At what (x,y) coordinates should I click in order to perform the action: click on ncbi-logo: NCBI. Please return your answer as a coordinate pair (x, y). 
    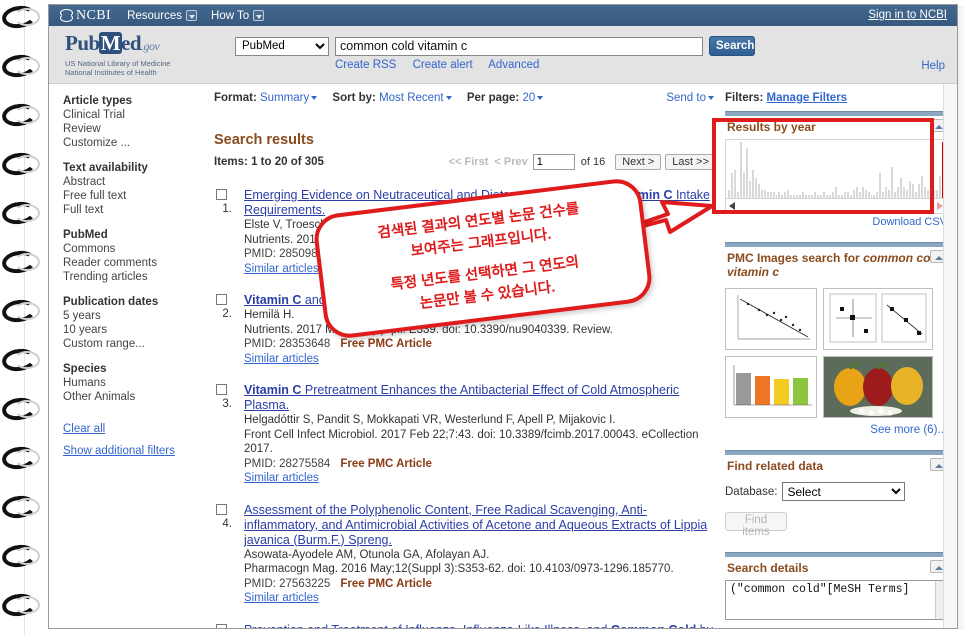
    Looking at the image, I should click on (85, 16).